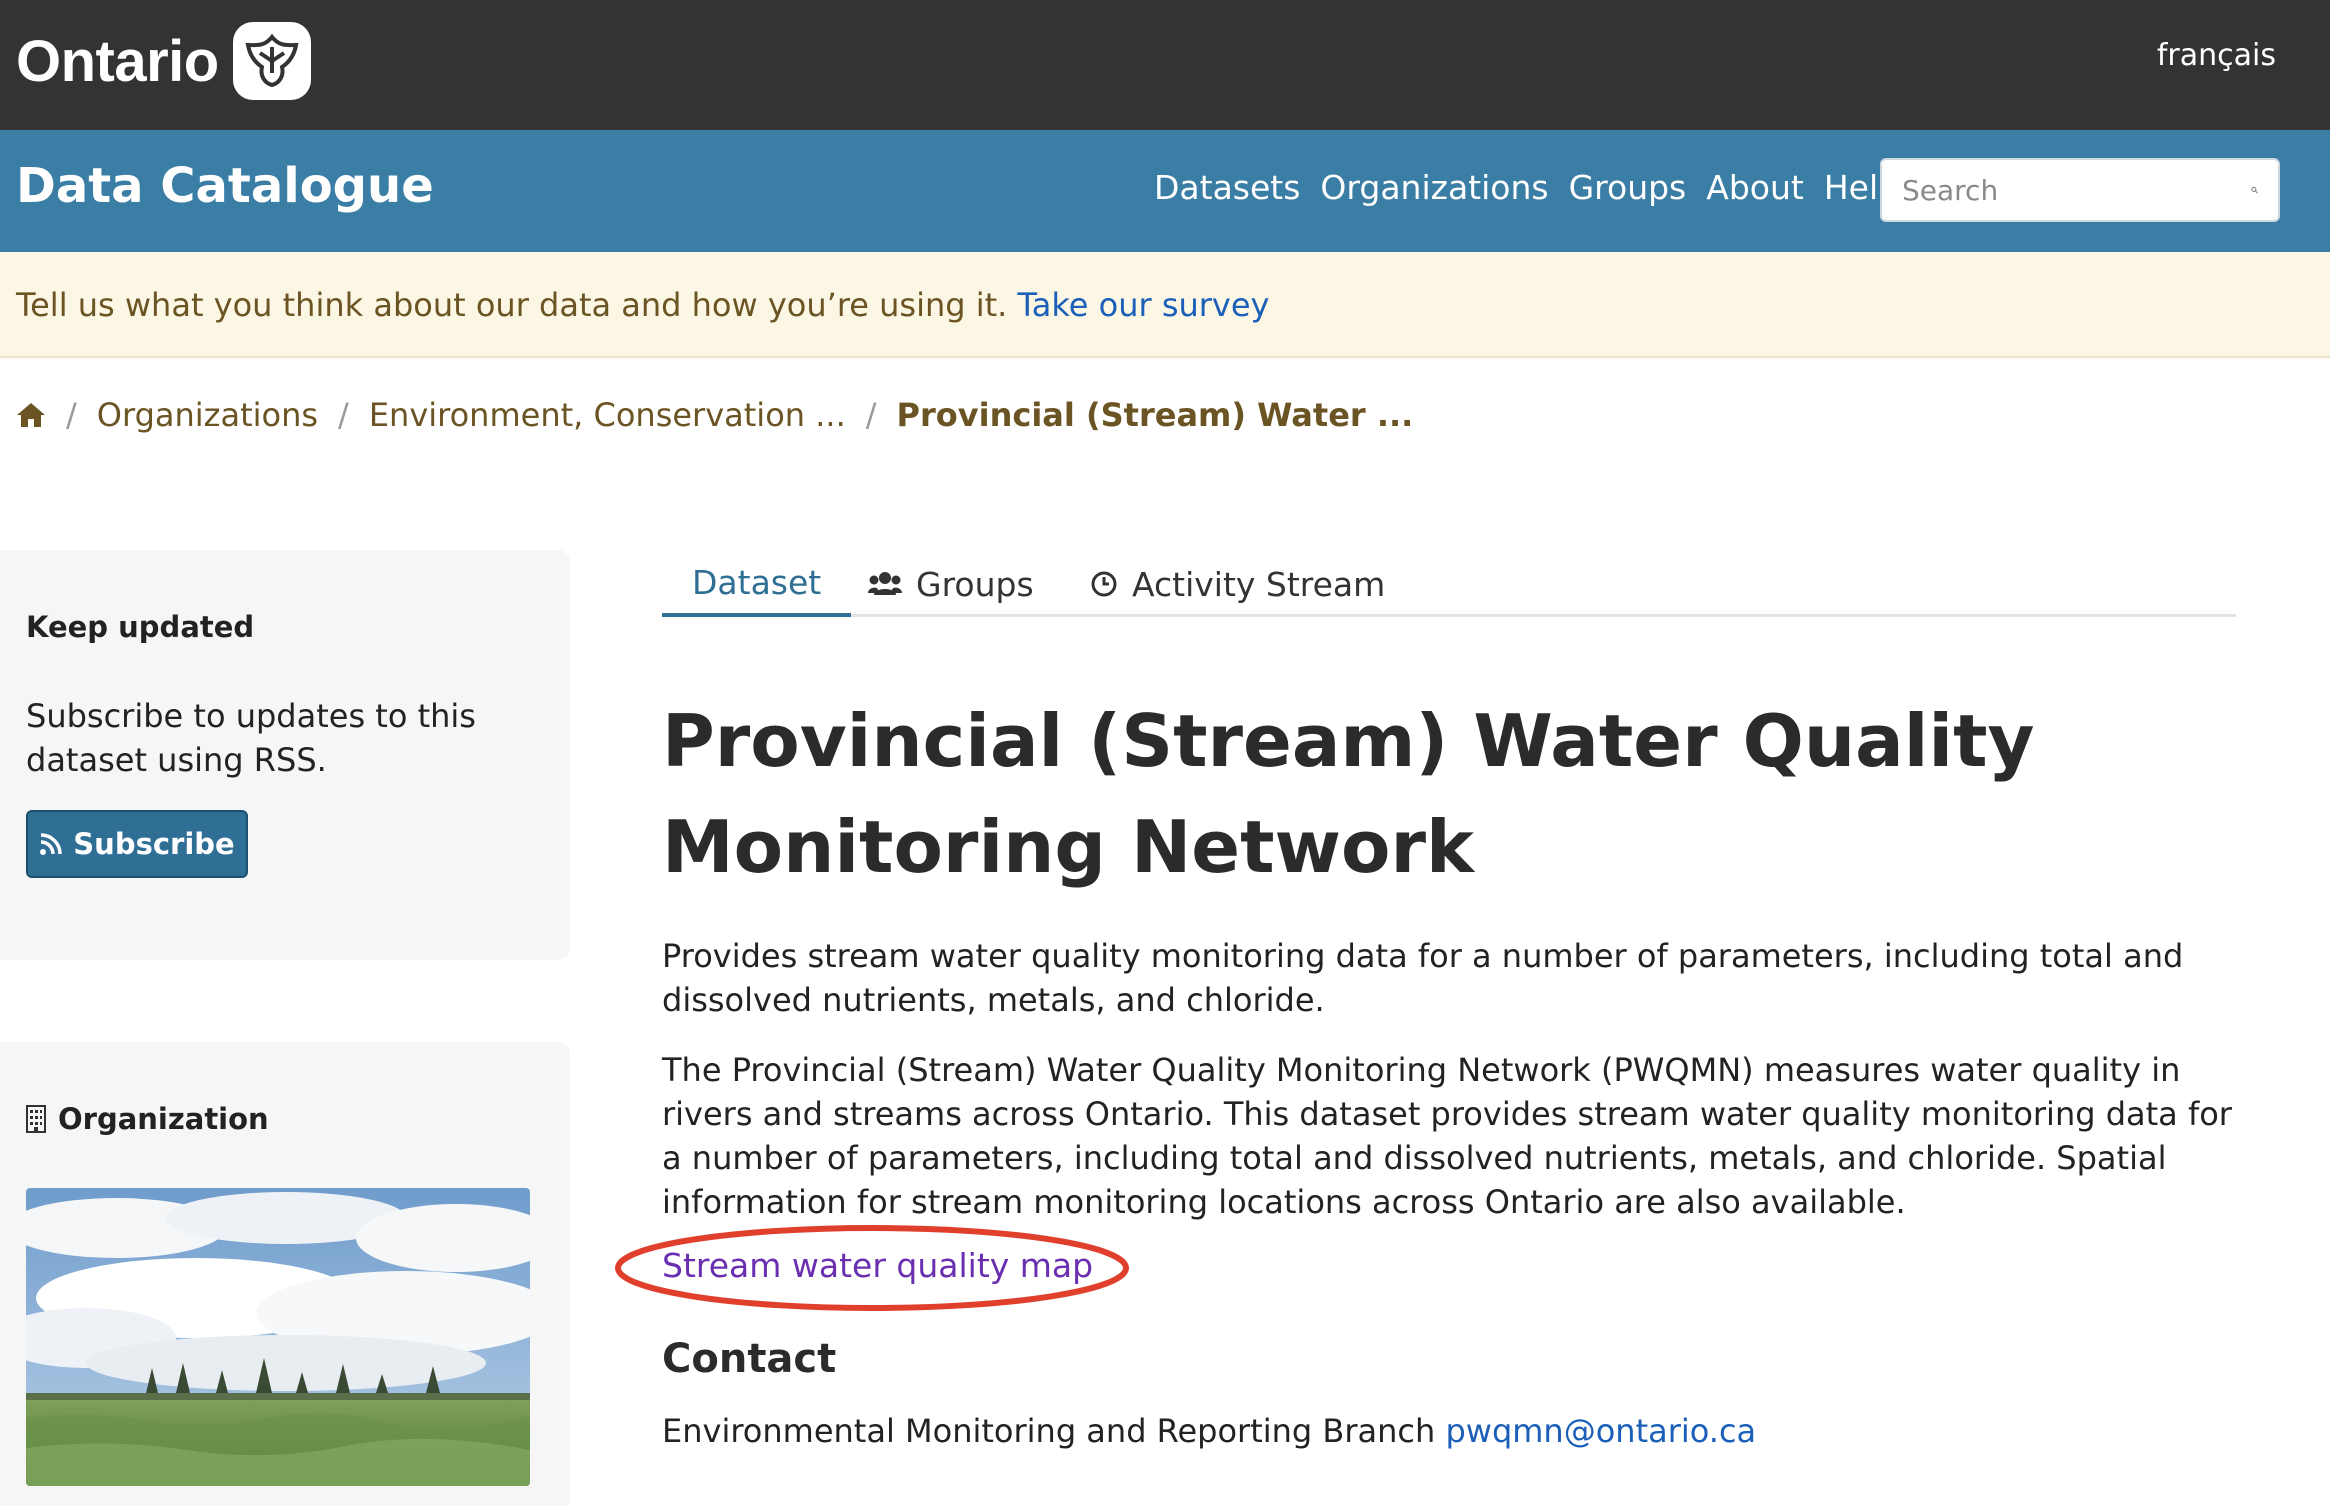 This screenshot has width=2330, height=1506. Describe the element at coordinates (1227, 187) in the screenshot. I see `nav-link-datasets: Datasets` at that location.